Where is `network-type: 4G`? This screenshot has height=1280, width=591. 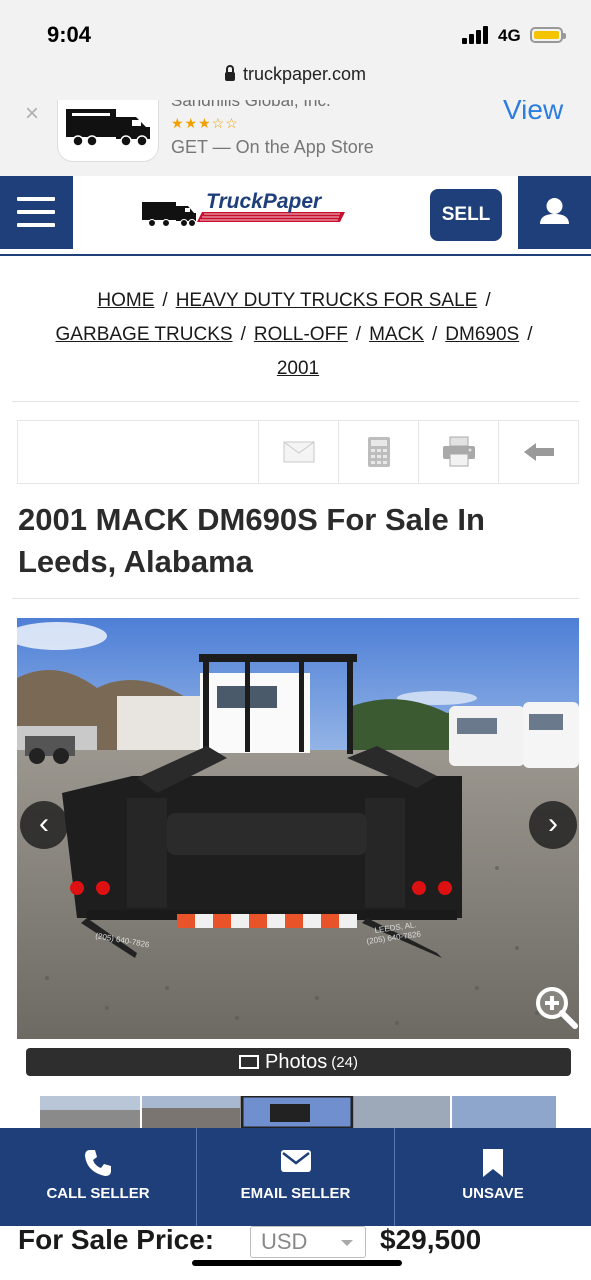
network-type: 4G is located at coordinates (509, 35).